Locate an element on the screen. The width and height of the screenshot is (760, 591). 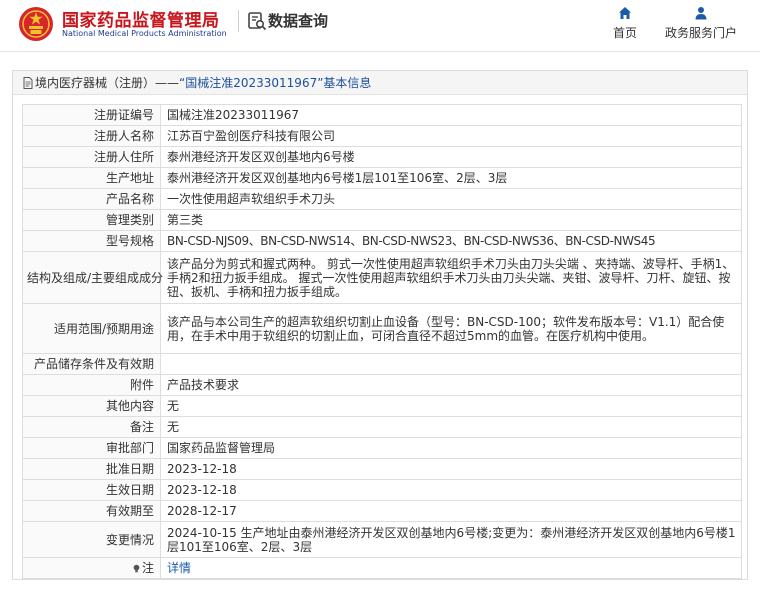
user-icon is located at coordinates (701, 13).